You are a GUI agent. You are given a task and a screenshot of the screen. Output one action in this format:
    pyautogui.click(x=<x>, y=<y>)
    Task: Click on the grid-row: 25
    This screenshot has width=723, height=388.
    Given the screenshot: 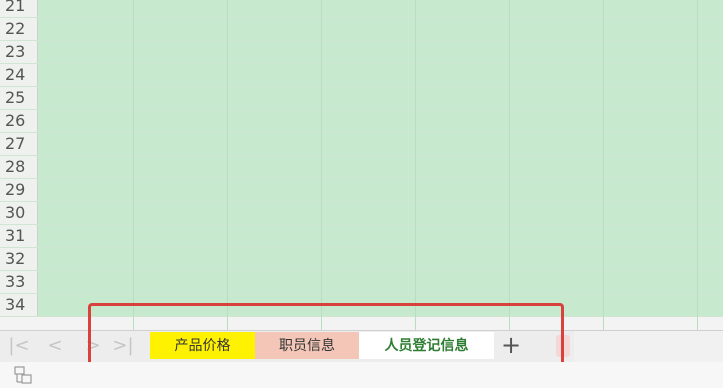 What is the action you would take?
    pyautogui.click(x=361, y=98)
    